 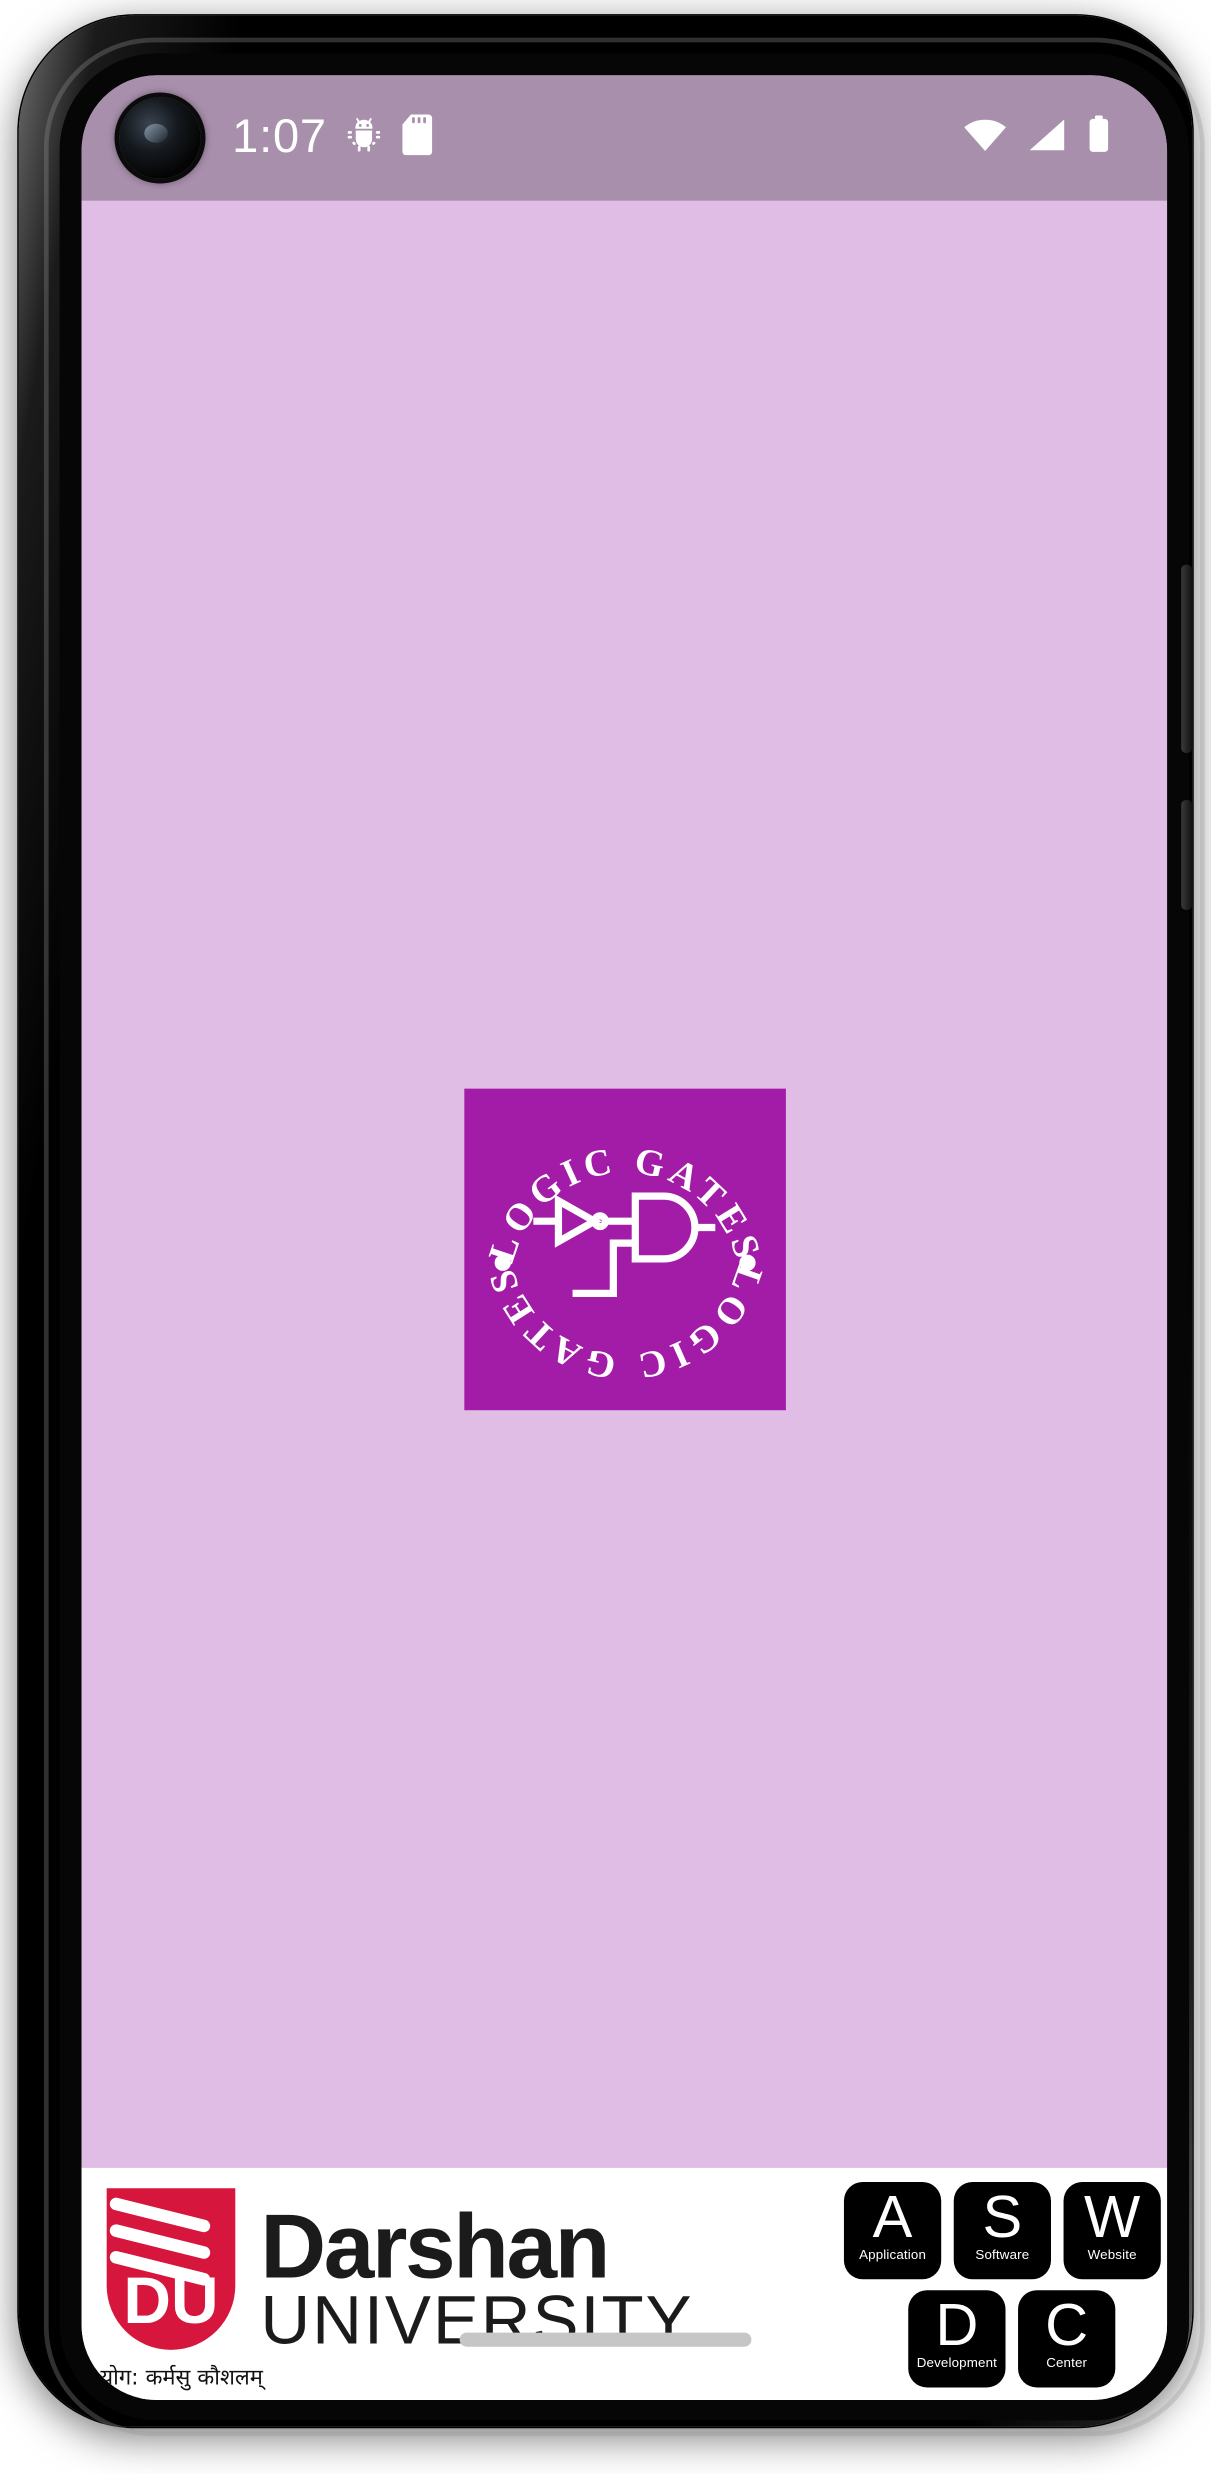 I want to click on power-button, so click(x=1187, y=855).